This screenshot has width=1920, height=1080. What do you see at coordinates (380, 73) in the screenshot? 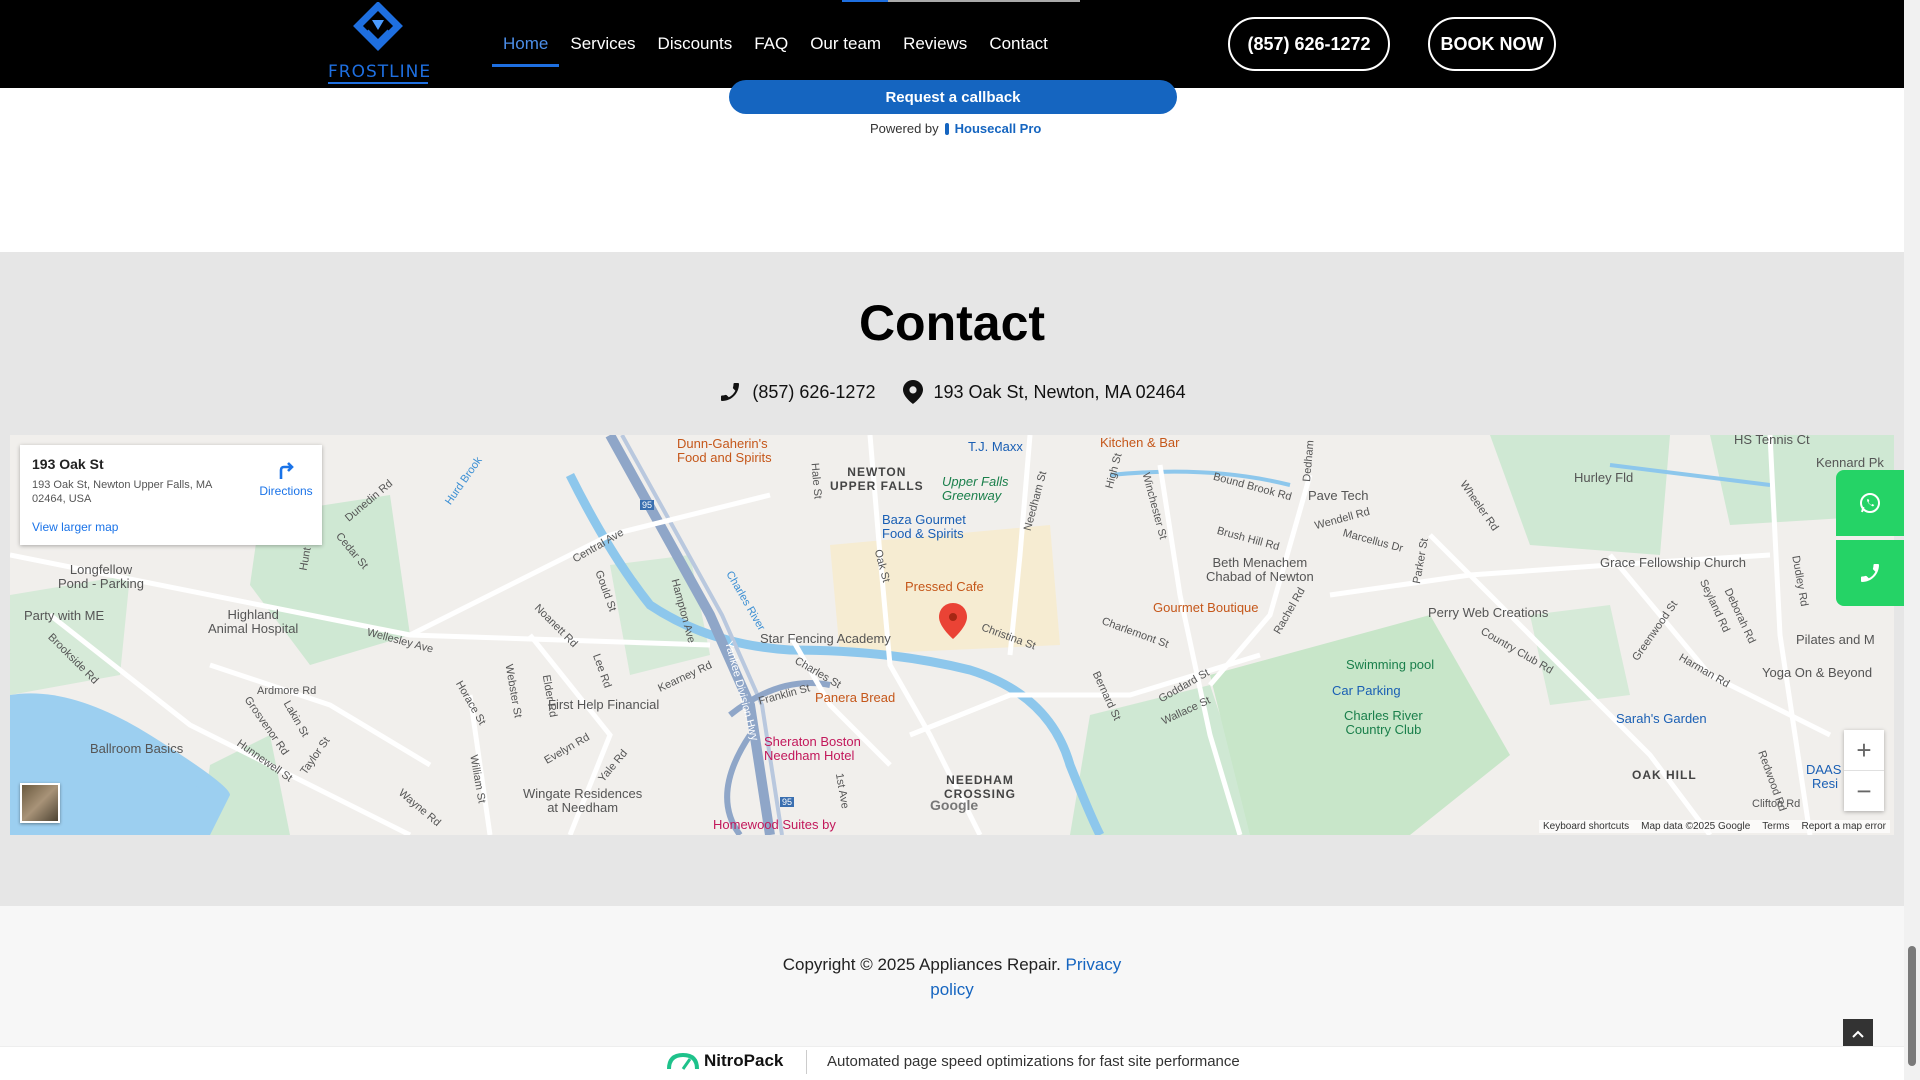
I see `logo-text: FROSTLINE` at bounding box center [380, 73].